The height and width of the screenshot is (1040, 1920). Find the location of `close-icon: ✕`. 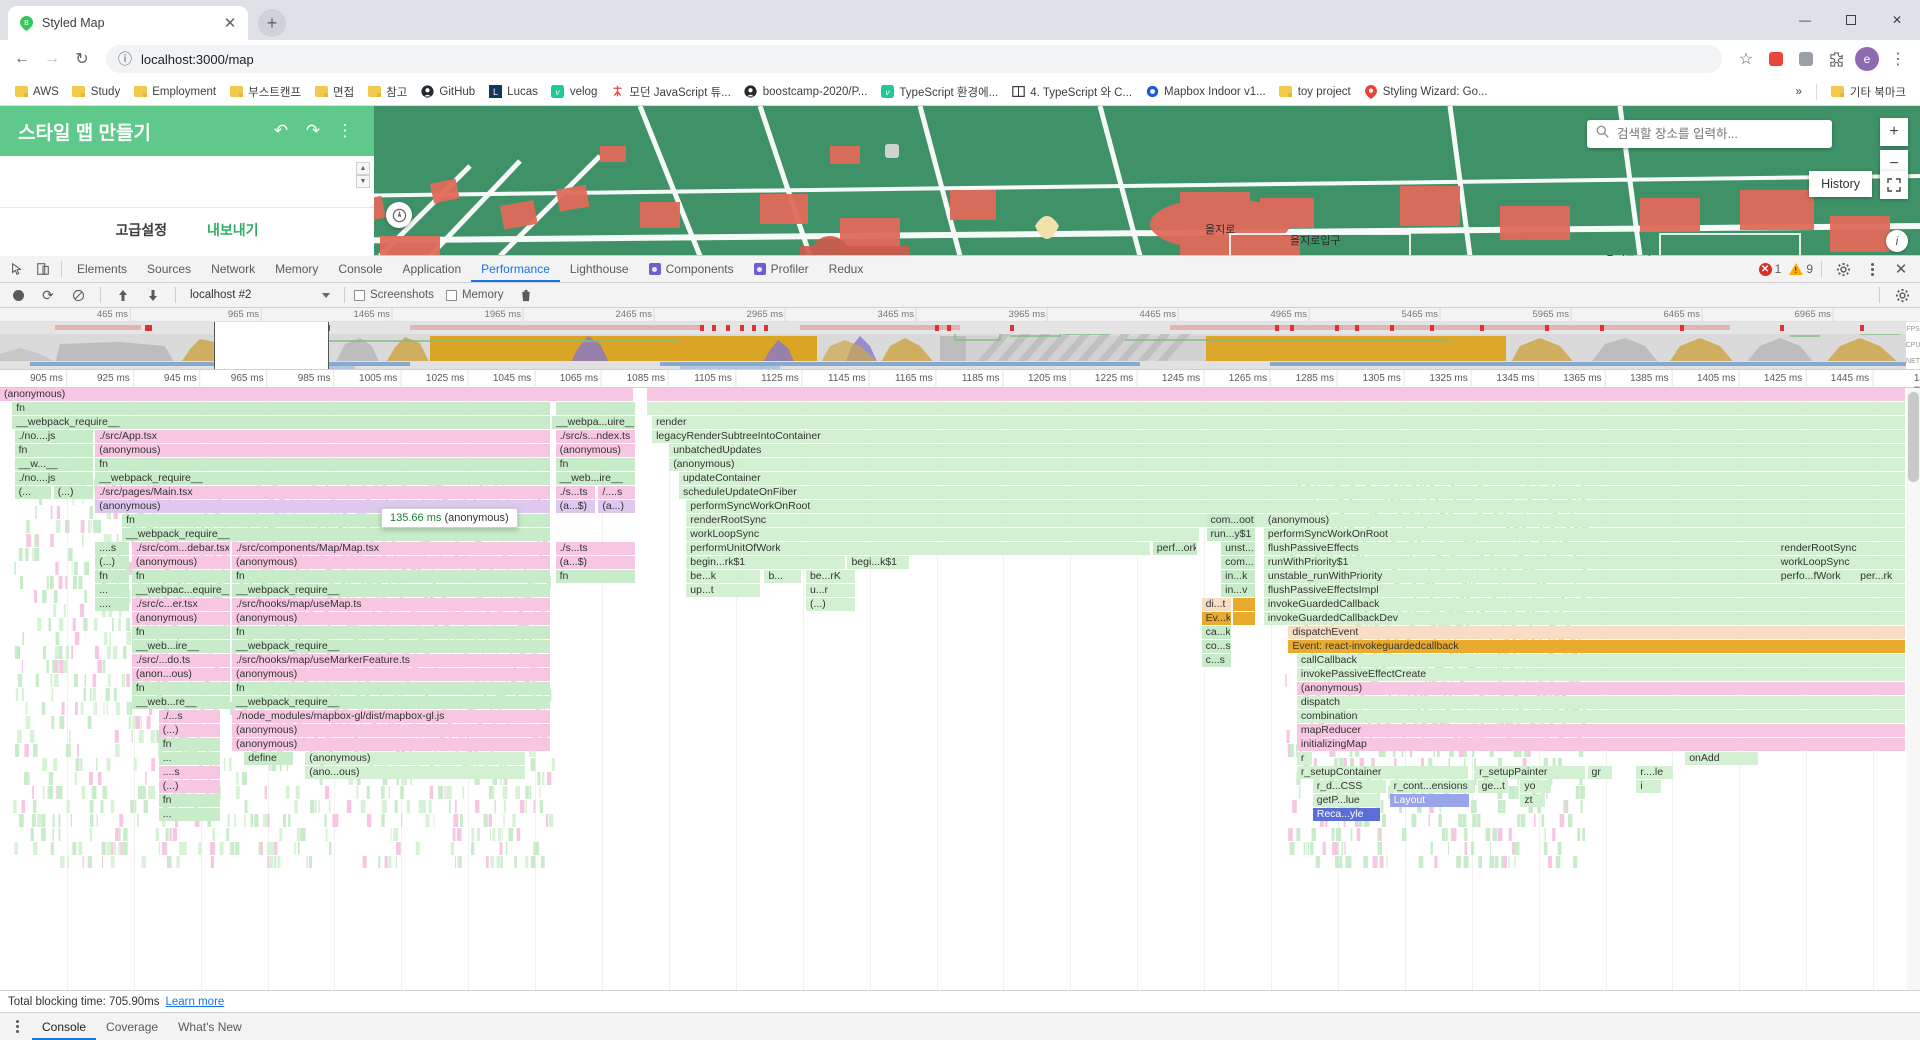

close-icon: ✕ is located at coordinates (1901, 269).